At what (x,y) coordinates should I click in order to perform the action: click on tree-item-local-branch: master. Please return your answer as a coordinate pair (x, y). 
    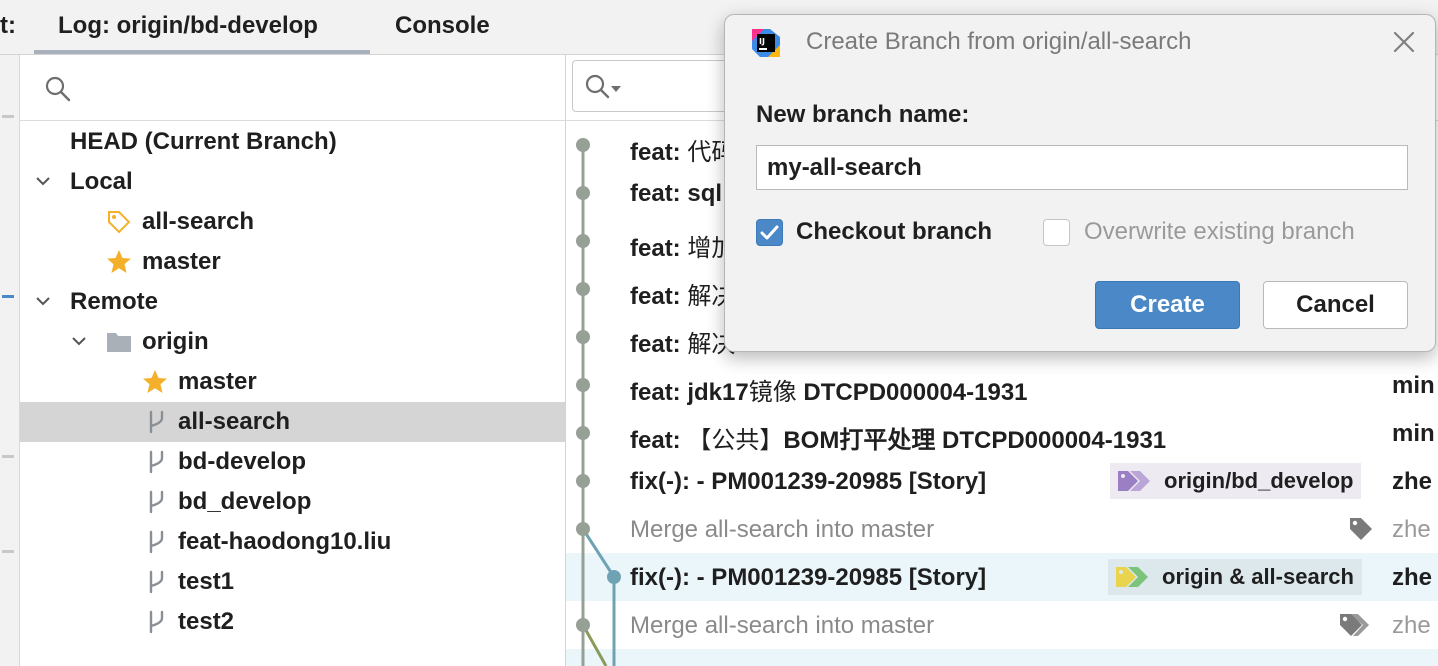
    Looking at the image, I should click on (292, 262).